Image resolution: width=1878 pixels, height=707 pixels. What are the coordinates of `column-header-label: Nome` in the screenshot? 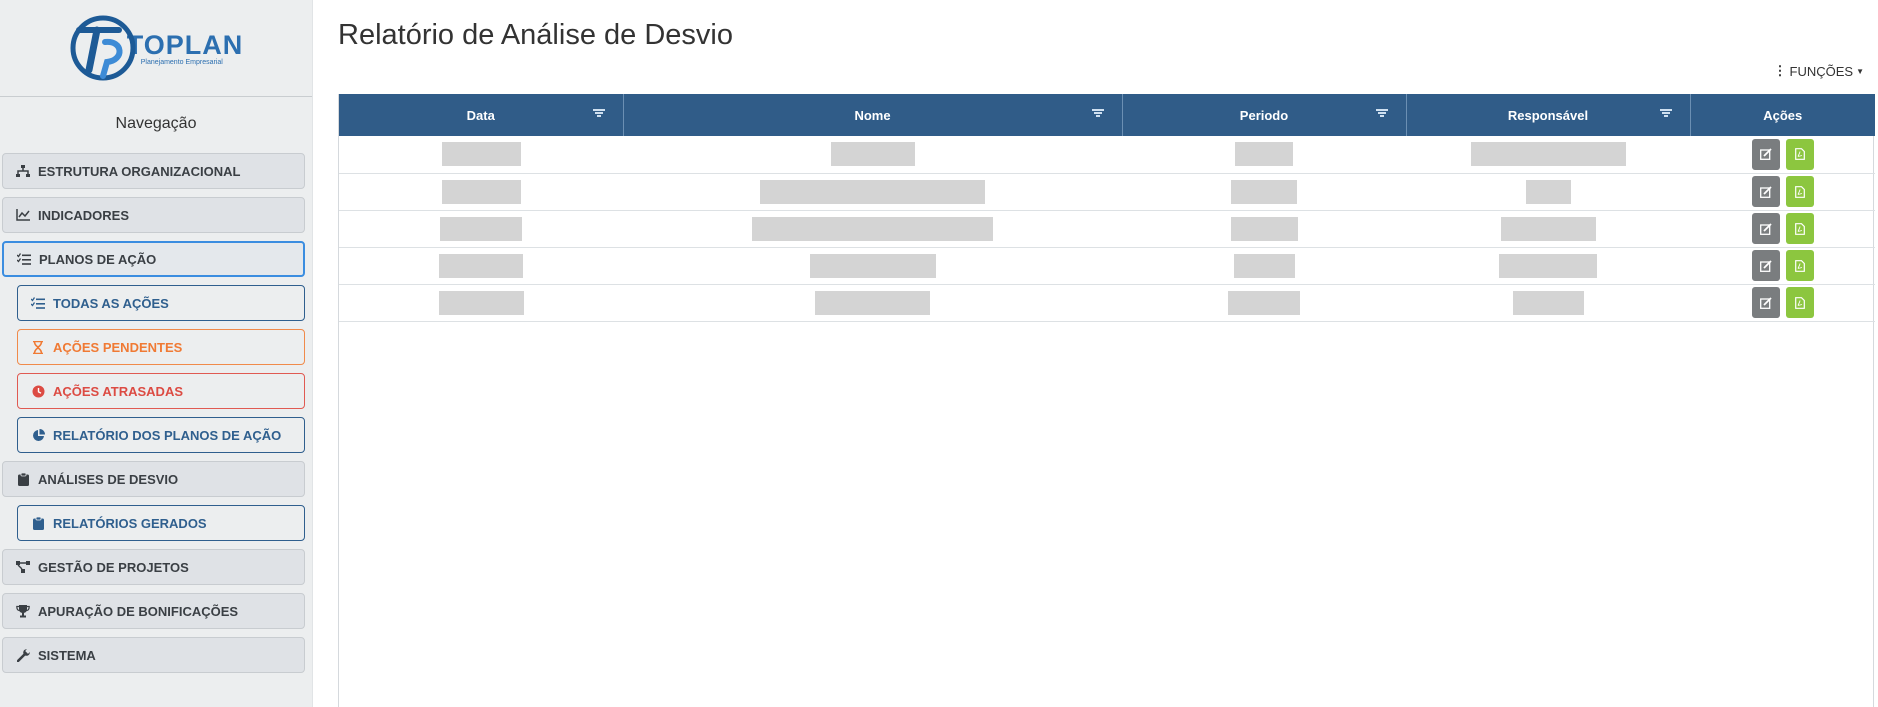 It's located at (872, 115).